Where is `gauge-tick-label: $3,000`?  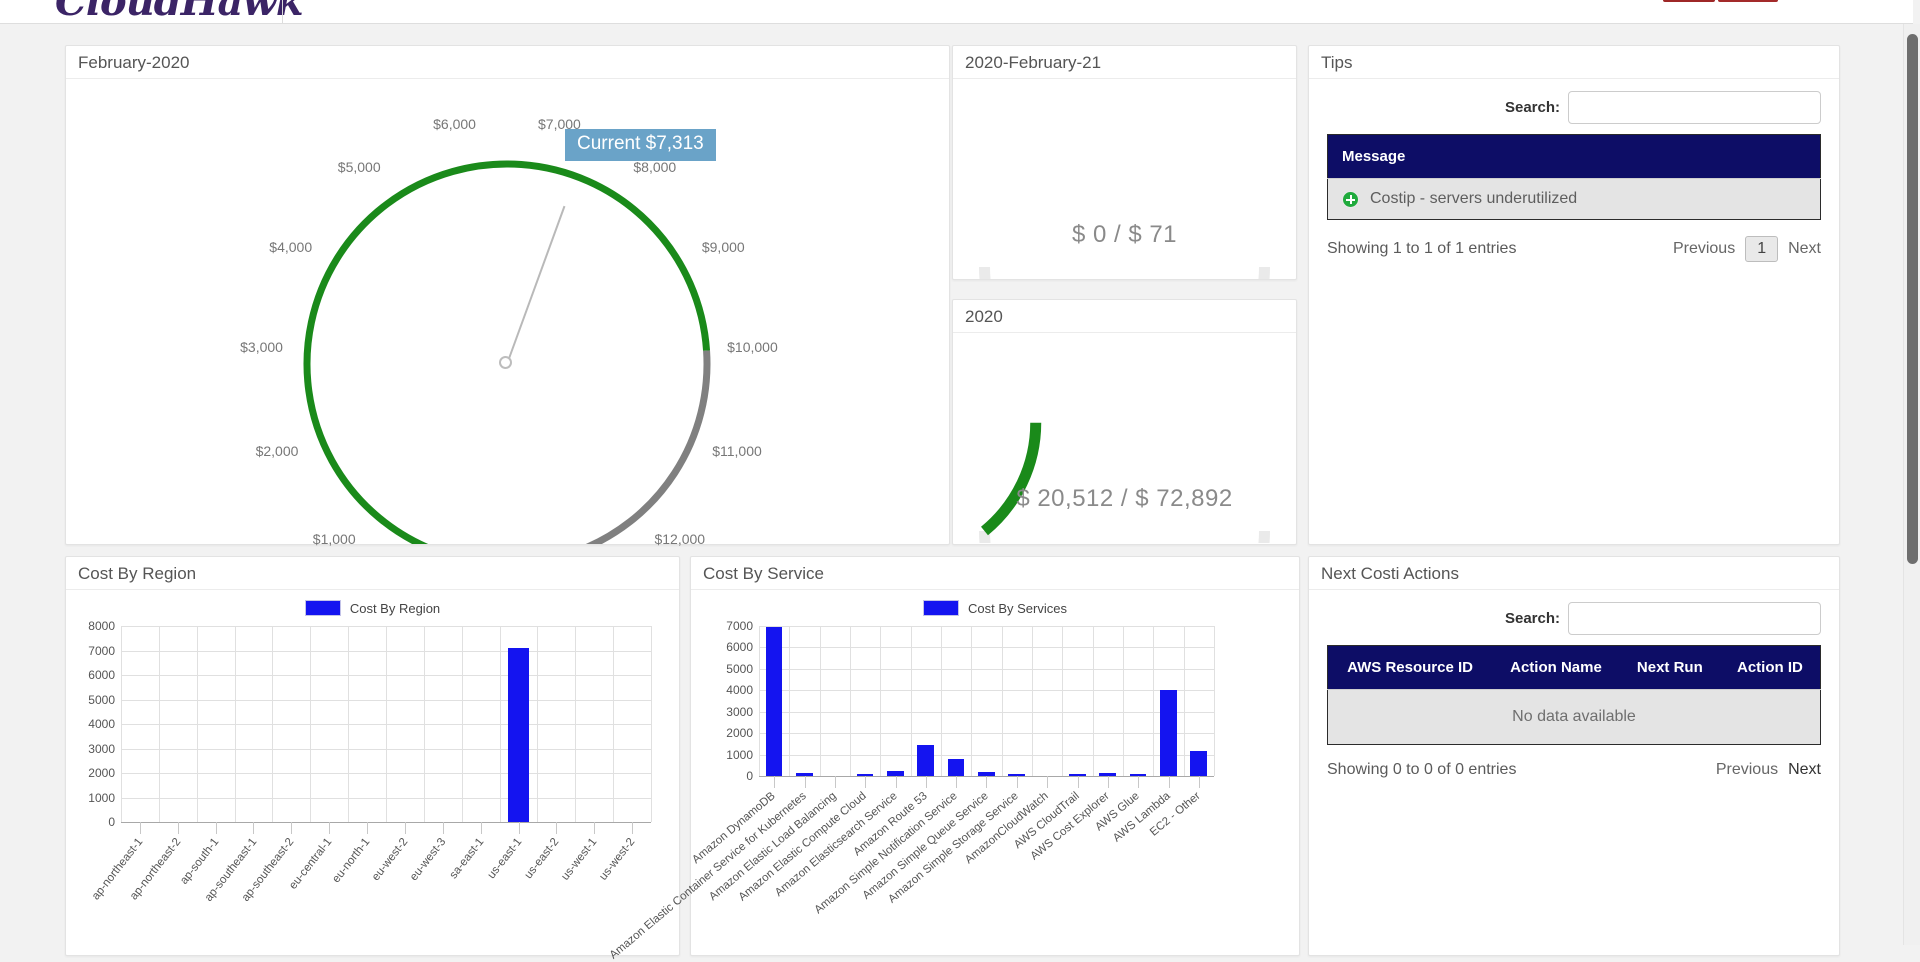
gauge-tick-label: $3,000 is located at coordinates (261, 347).